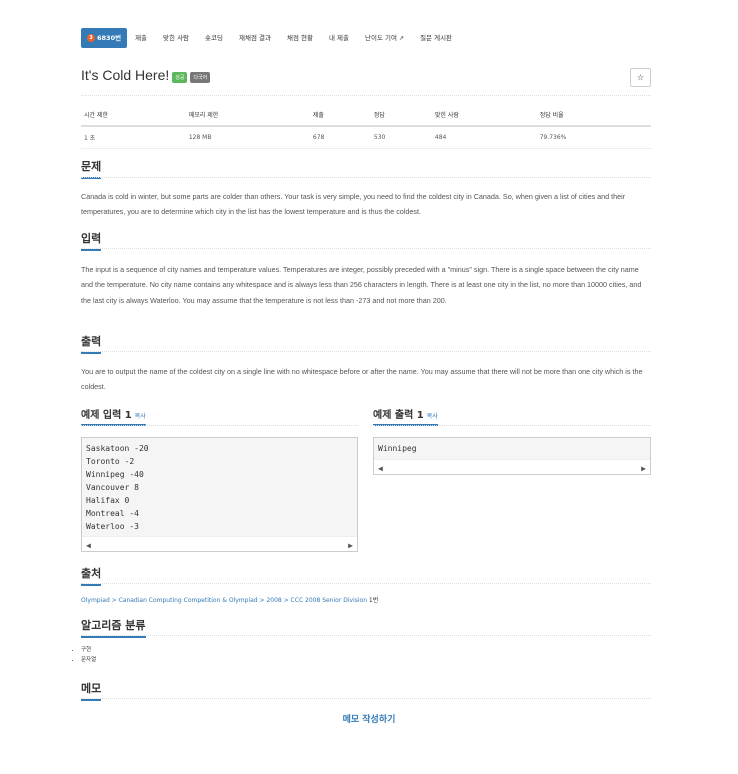 The width and height of the screenshot is (738, 774). What do you see at coordinates (91, 38) in the screenshot?
I see `tier-icon: 3` at bounding box center [91, 38].